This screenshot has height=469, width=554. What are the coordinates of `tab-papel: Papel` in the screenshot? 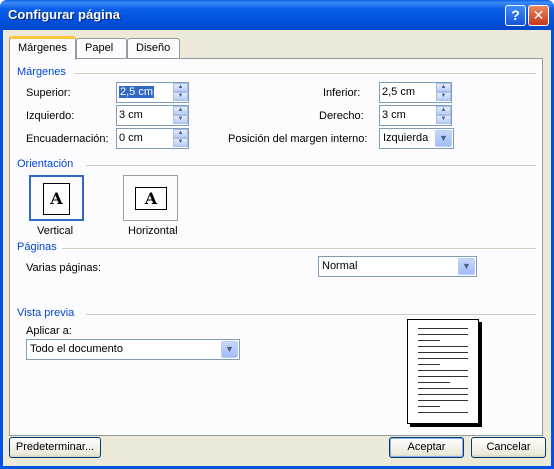 It's located at (101, 48).